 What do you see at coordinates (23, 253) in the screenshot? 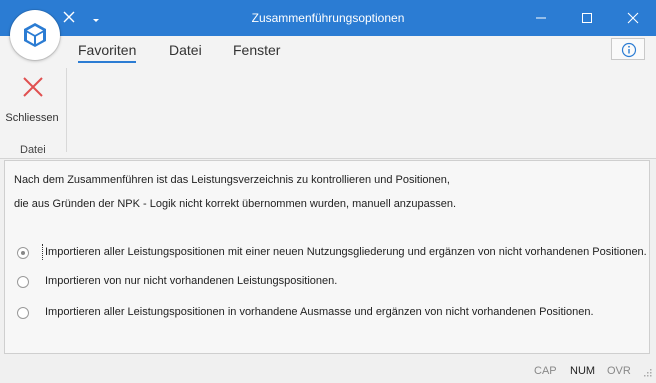
I see `radio-button-selected` at bounding box center [23, 253].